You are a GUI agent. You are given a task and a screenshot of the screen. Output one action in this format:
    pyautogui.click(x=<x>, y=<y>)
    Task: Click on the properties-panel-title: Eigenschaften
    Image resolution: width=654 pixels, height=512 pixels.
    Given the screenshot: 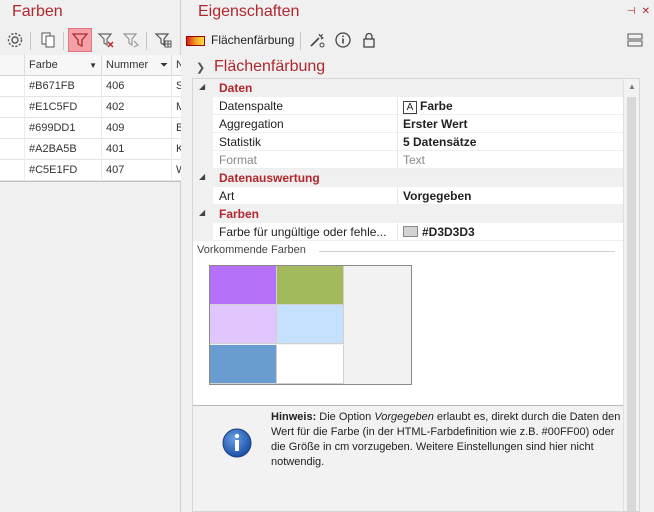 What is the action you would take?
    pyautogui.click(x=249, y=11)
    